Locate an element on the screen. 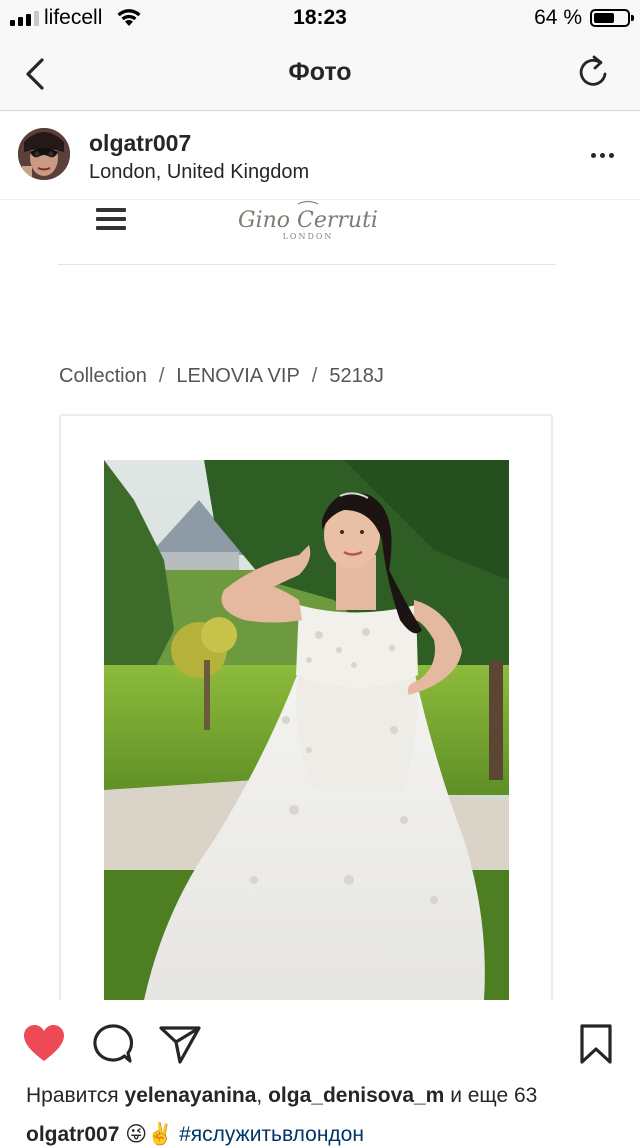 This screenshot has width=640, height=1147. navigation-bar: Фото is located at coordinates (320, 74).